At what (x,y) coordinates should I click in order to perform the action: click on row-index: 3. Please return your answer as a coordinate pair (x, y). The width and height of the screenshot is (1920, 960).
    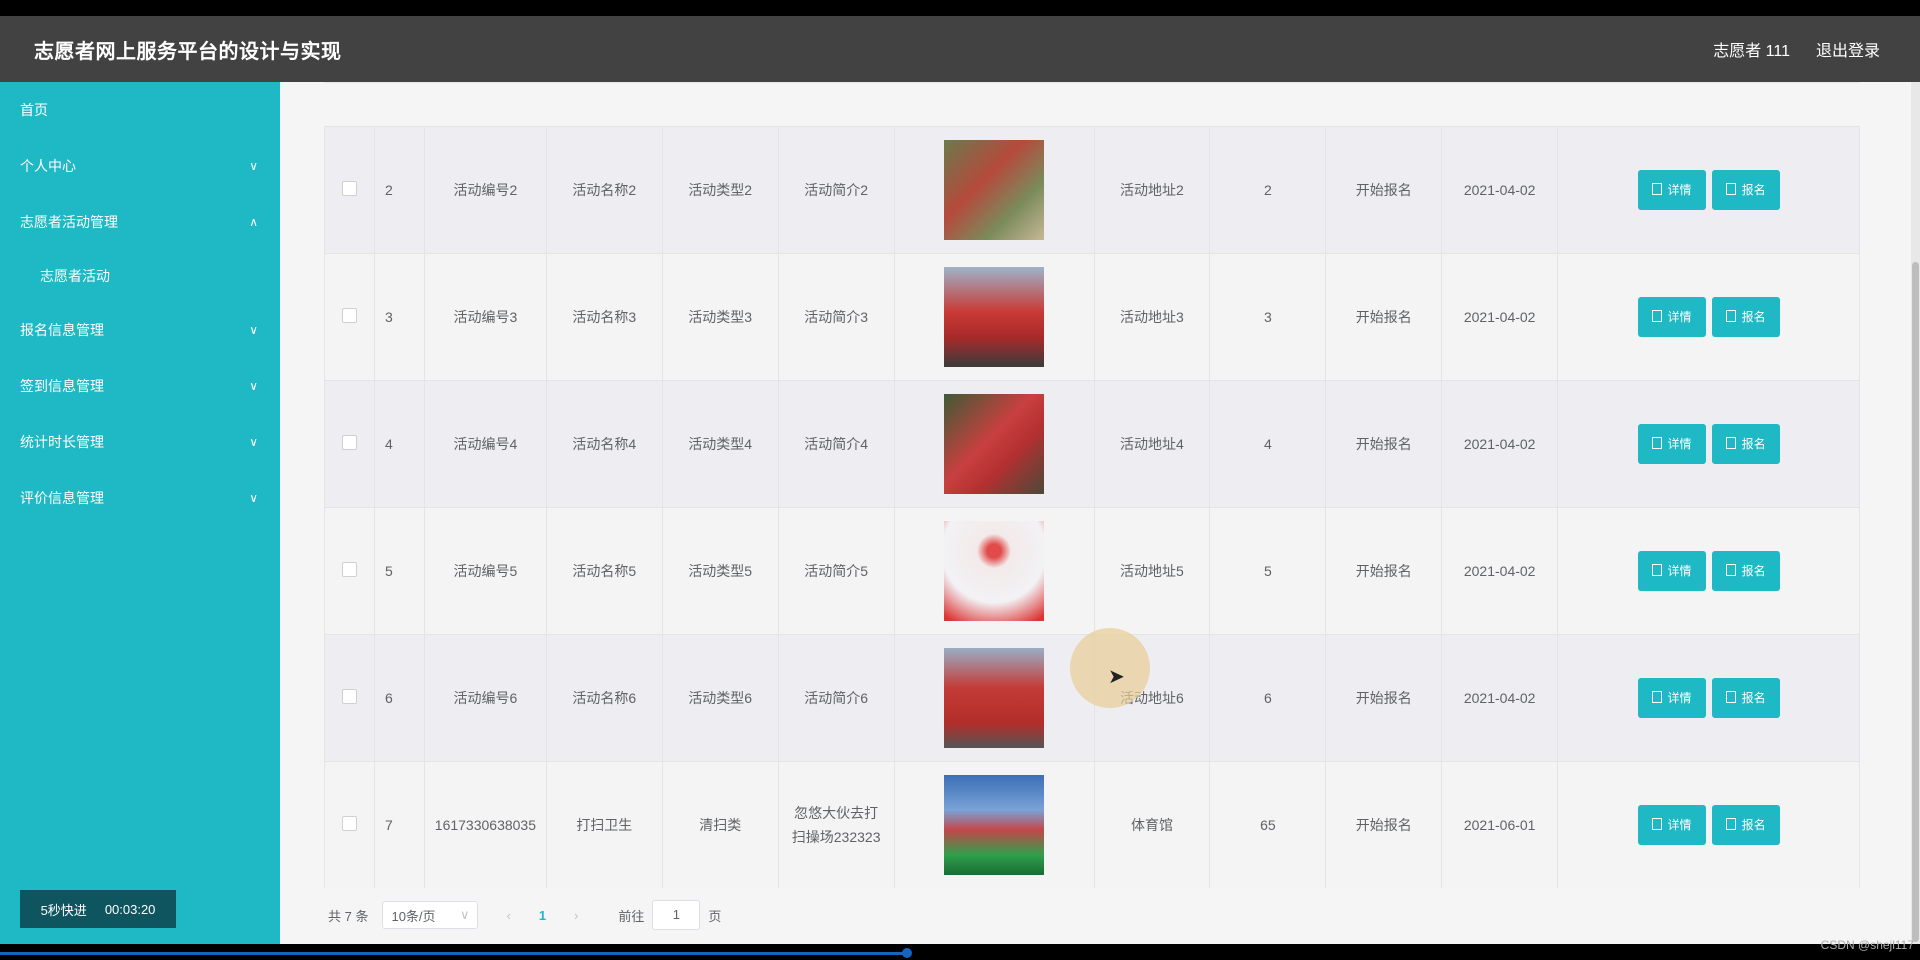
    Looking at the image, I should click on (399, 317).